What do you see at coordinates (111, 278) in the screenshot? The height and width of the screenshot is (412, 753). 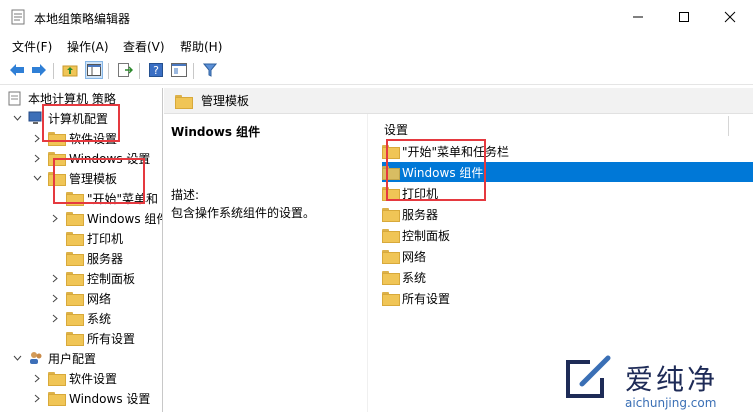 I see `tree-control-panel-label: 控制面板` at bounding box center [111, 278].